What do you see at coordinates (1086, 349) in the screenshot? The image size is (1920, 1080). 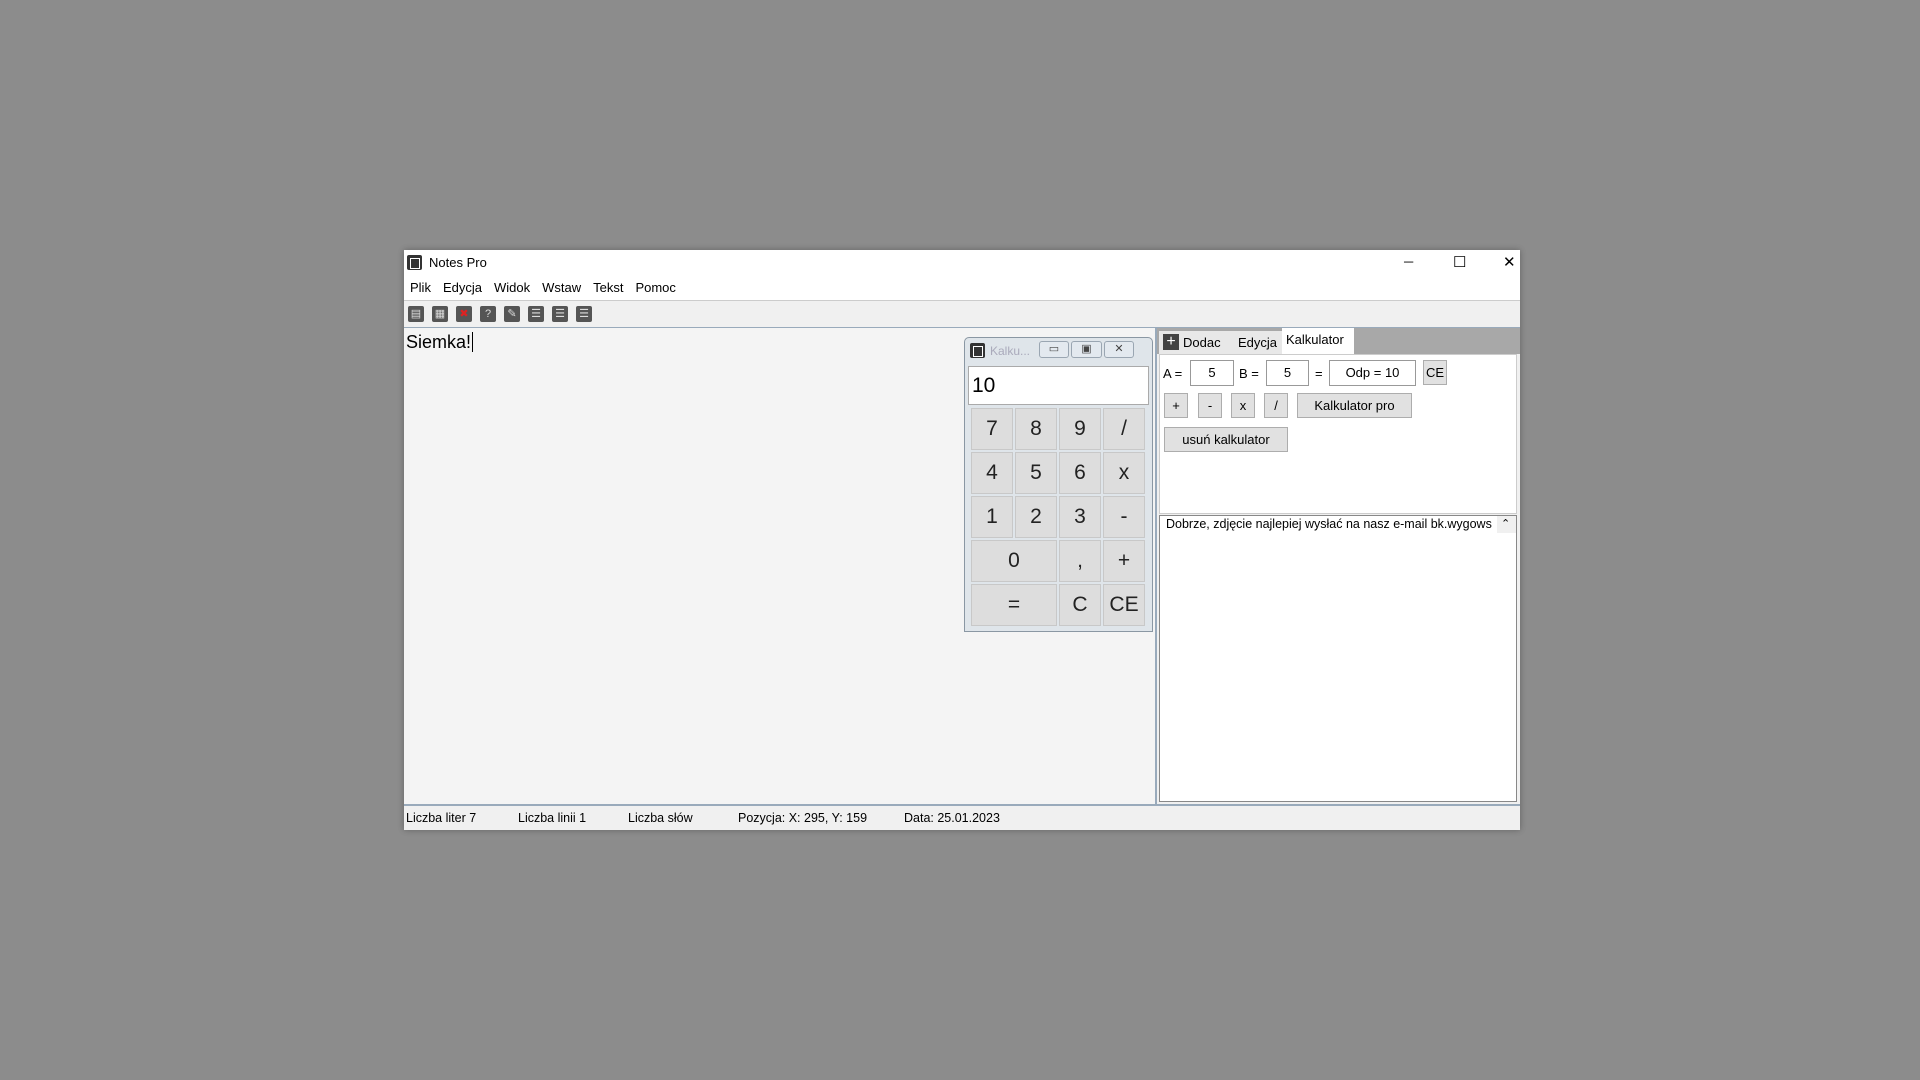 I see `calc-maximize-button: ▣` at bounding box center [1086, 349].